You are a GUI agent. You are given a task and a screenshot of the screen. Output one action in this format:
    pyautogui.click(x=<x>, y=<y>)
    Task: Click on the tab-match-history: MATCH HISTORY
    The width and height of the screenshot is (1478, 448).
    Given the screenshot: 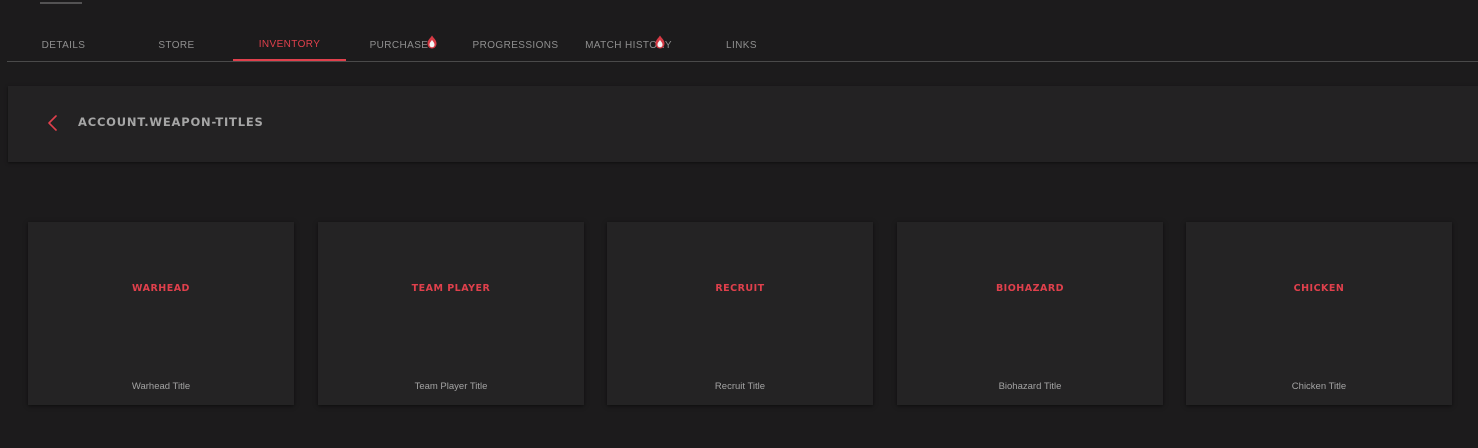 What is the action you would take?
    pyautogui.click(x=628, y=45)
    